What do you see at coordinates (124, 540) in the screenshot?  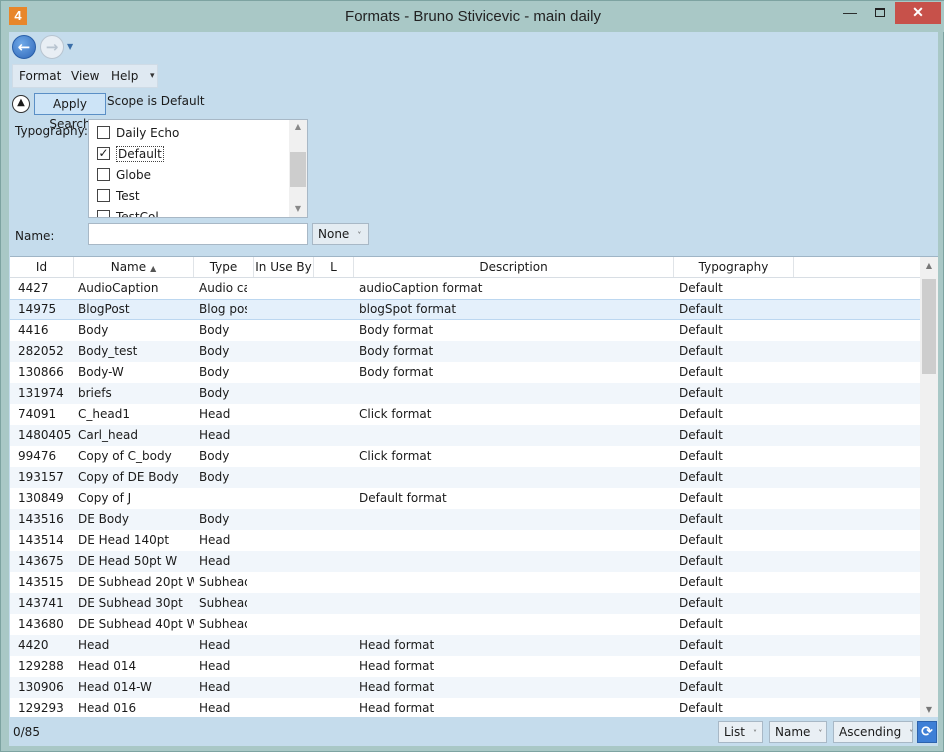 I see `cell-name: DE Head 140pt` at bounding box center [124, 540].